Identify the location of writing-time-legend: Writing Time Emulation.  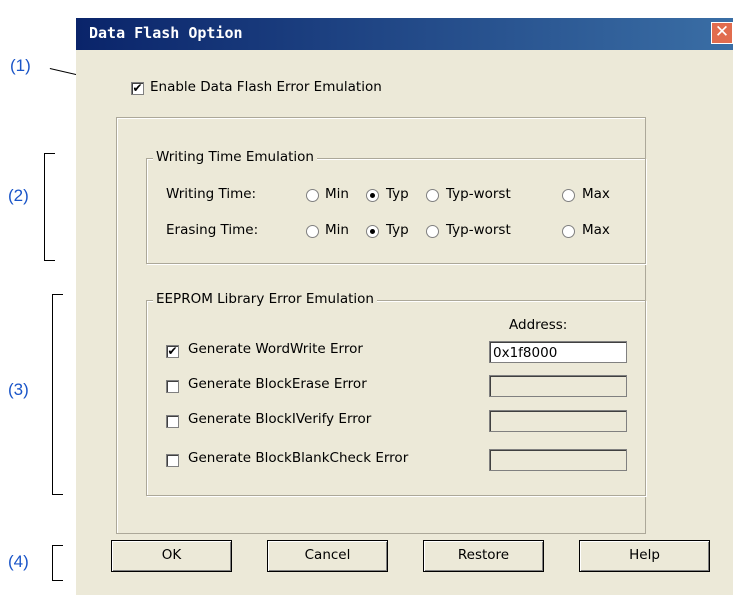
(235, 157).